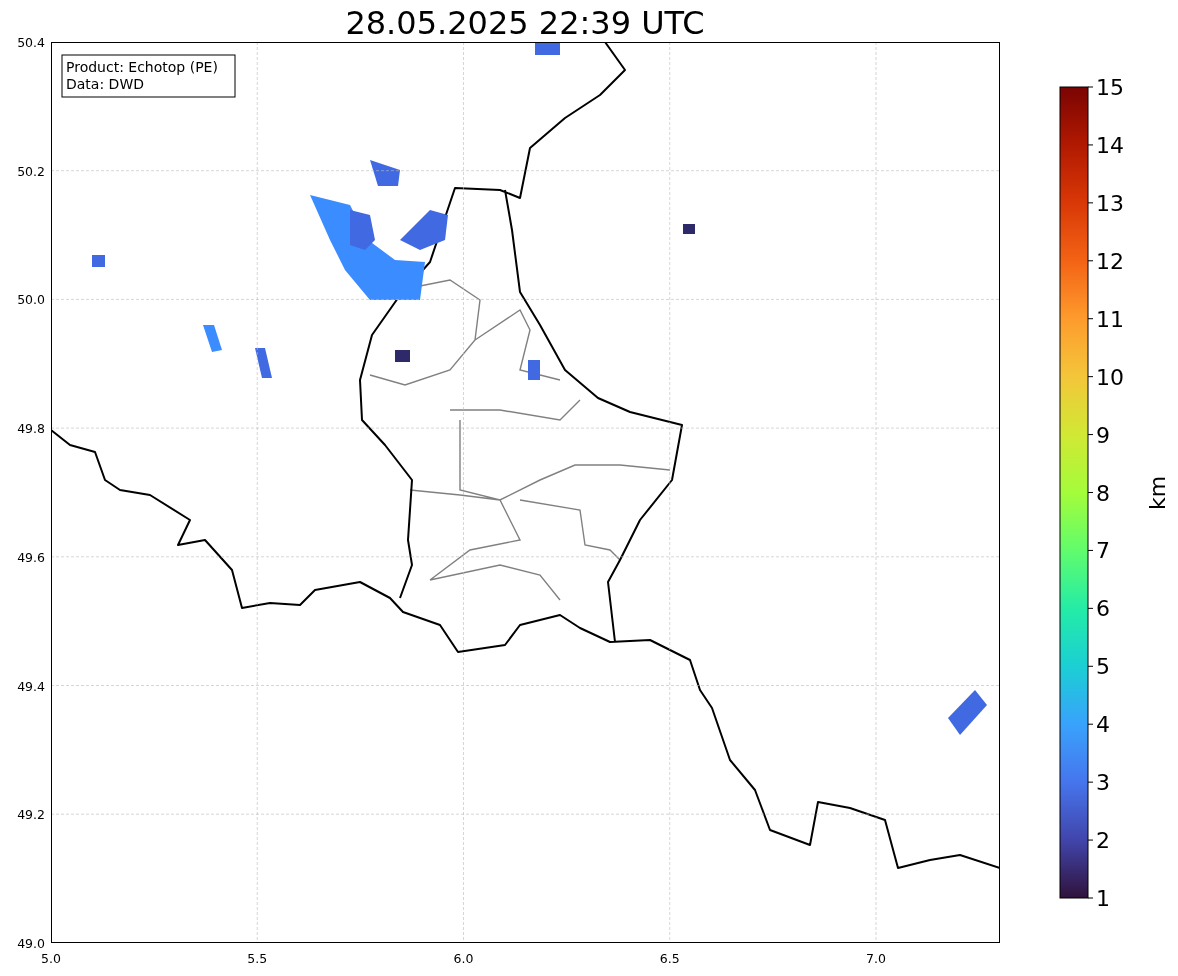 This screenshot has height=976, width=1178. I want to click on axis-tick-label: 49.2, so click(31, 815).